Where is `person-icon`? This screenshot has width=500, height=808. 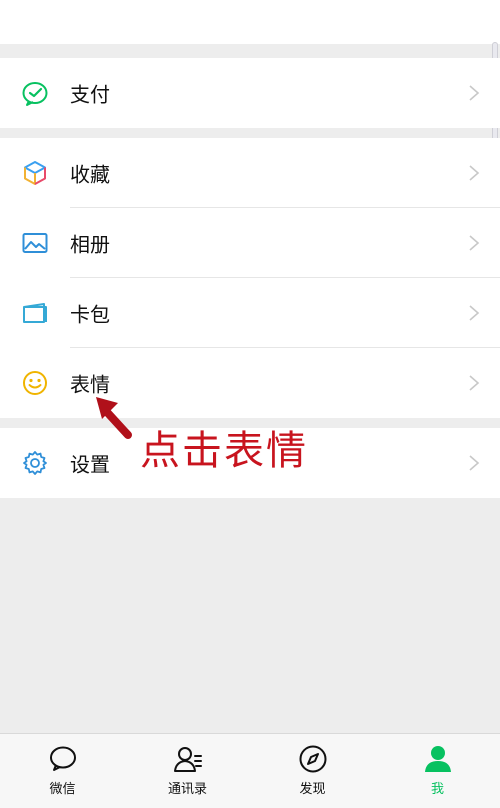
person-icon is located at coordinates (437, 759).